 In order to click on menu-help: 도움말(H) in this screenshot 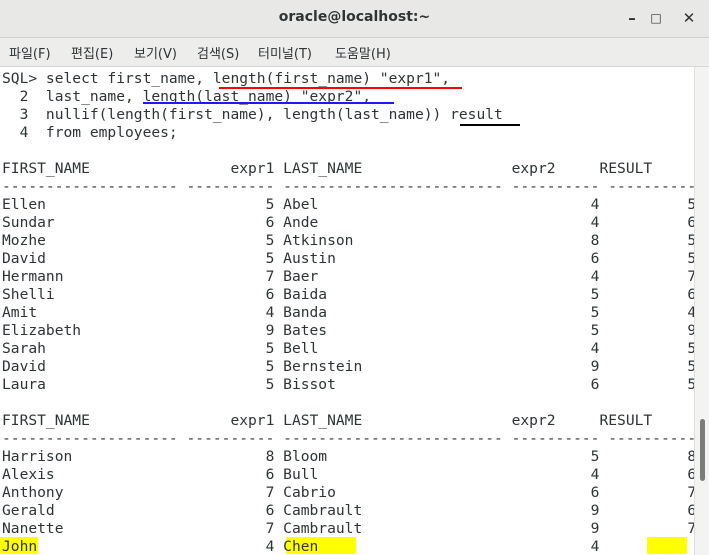, I will do `click(363, 52)`.